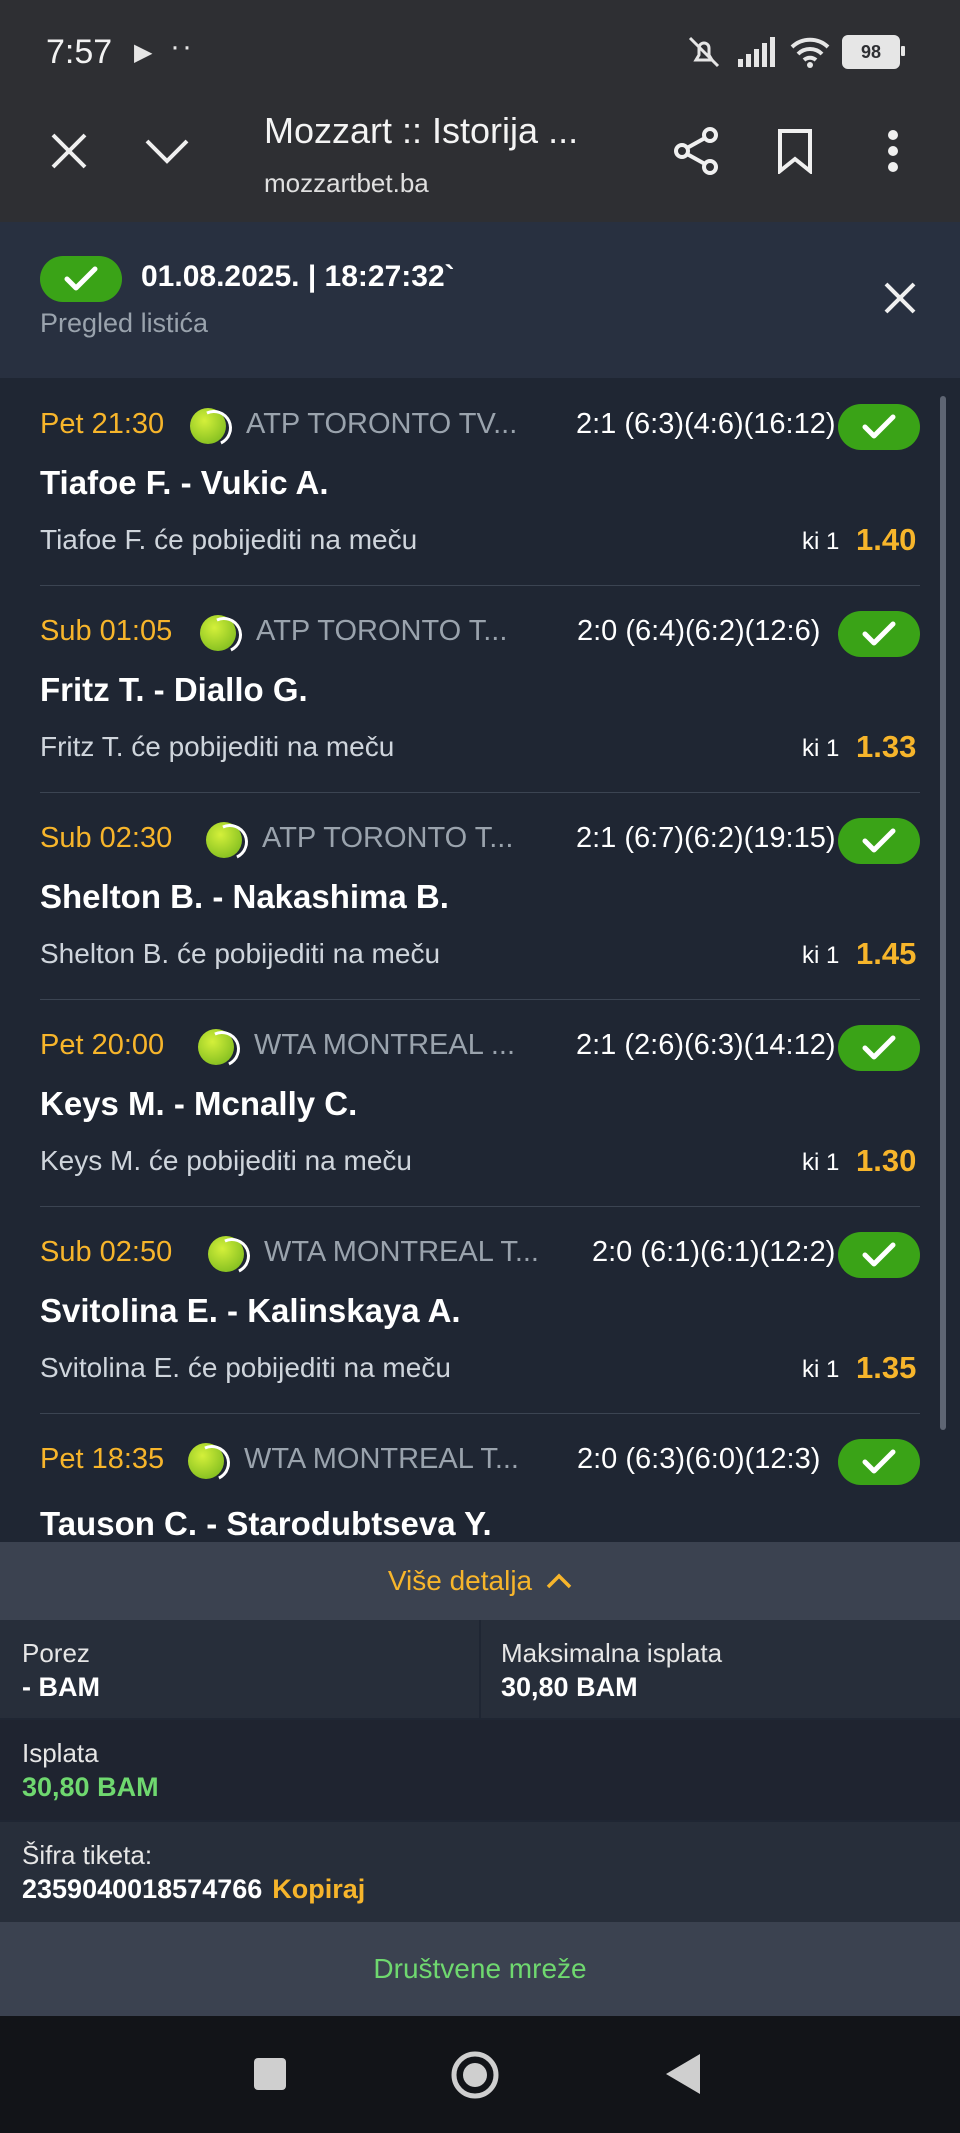  Describe the element at coordinates (569, 1687) in the screenshot. I see `max-payout-value: 30,80 BAM` at that location.